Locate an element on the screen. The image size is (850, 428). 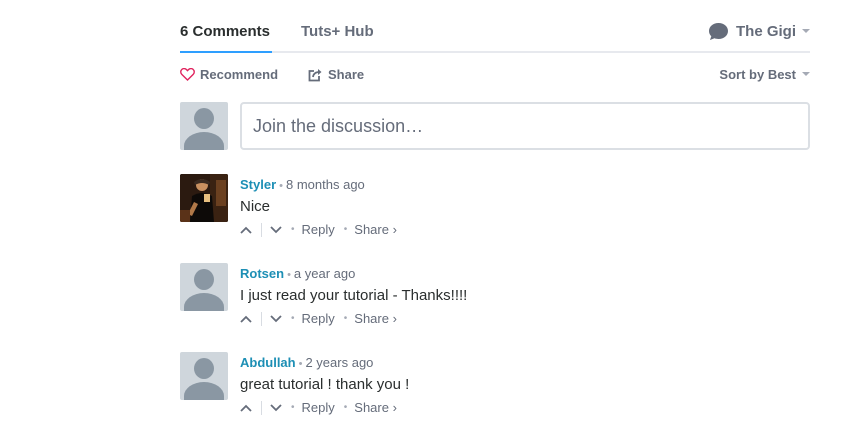
comment-time: 8 months ago is located at coordinates (325, 184).